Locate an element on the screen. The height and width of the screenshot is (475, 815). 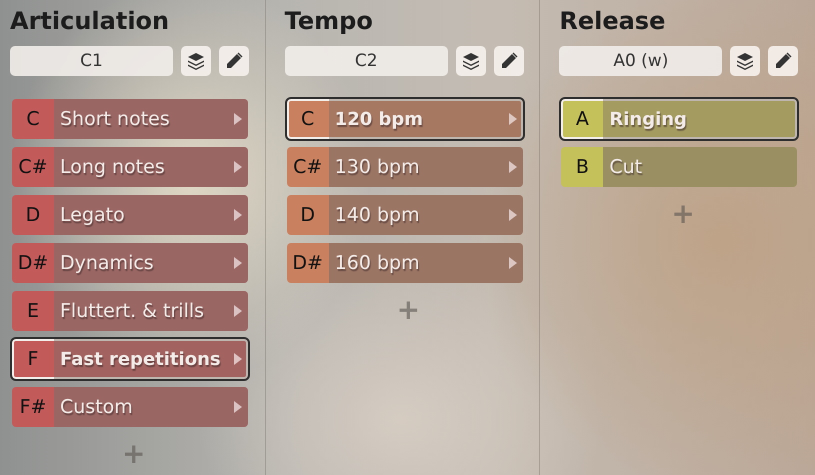
column-title: Articulation is located at coordinates (90, 21).